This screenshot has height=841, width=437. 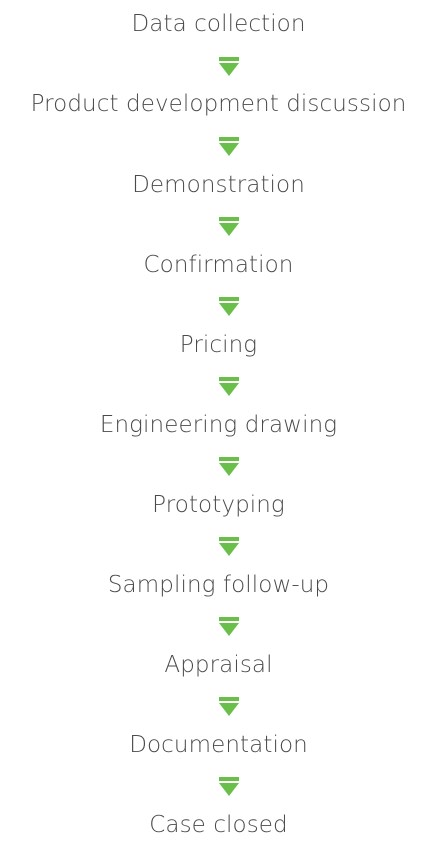 I want to click on step-engineering-drawing: Engineering drawing, so click(x=218, y=425).